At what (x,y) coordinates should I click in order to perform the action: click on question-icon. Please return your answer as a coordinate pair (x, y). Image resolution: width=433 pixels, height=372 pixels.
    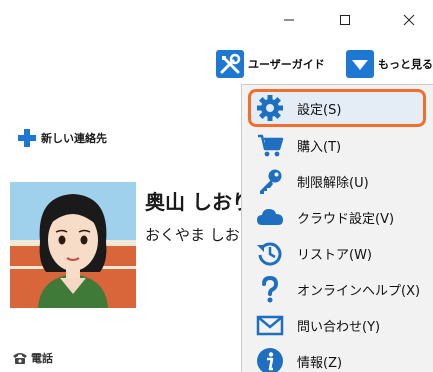
    Looking at the image, I should click on (270, 289).